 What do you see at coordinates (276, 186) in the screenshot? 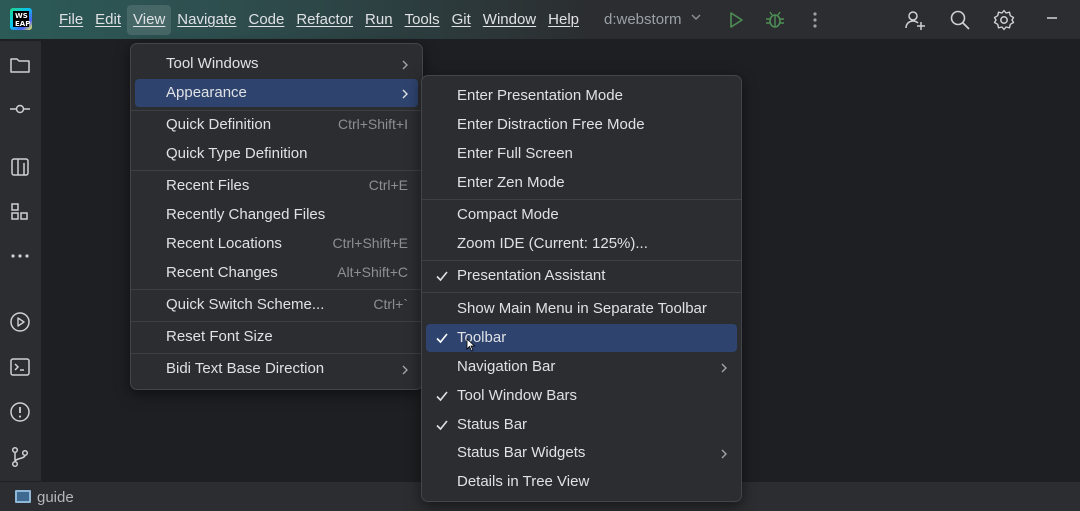
I see `menu-item-recent-files: Recent Files Ctrl+E` at bounding box center [276, 186].